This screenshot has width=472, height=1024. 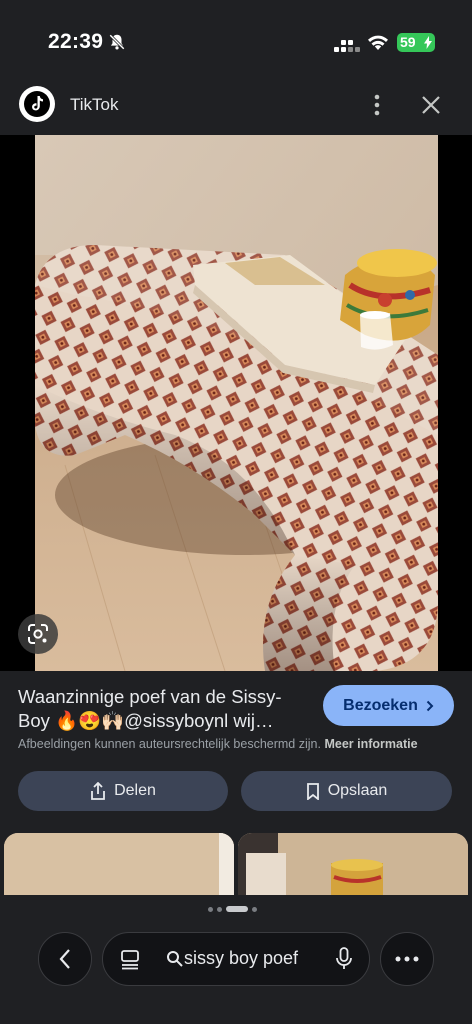 What do you see at coordinates (378, 42) in the screenshot?
I see `wifi-icon` at bounding box center [378, 42].